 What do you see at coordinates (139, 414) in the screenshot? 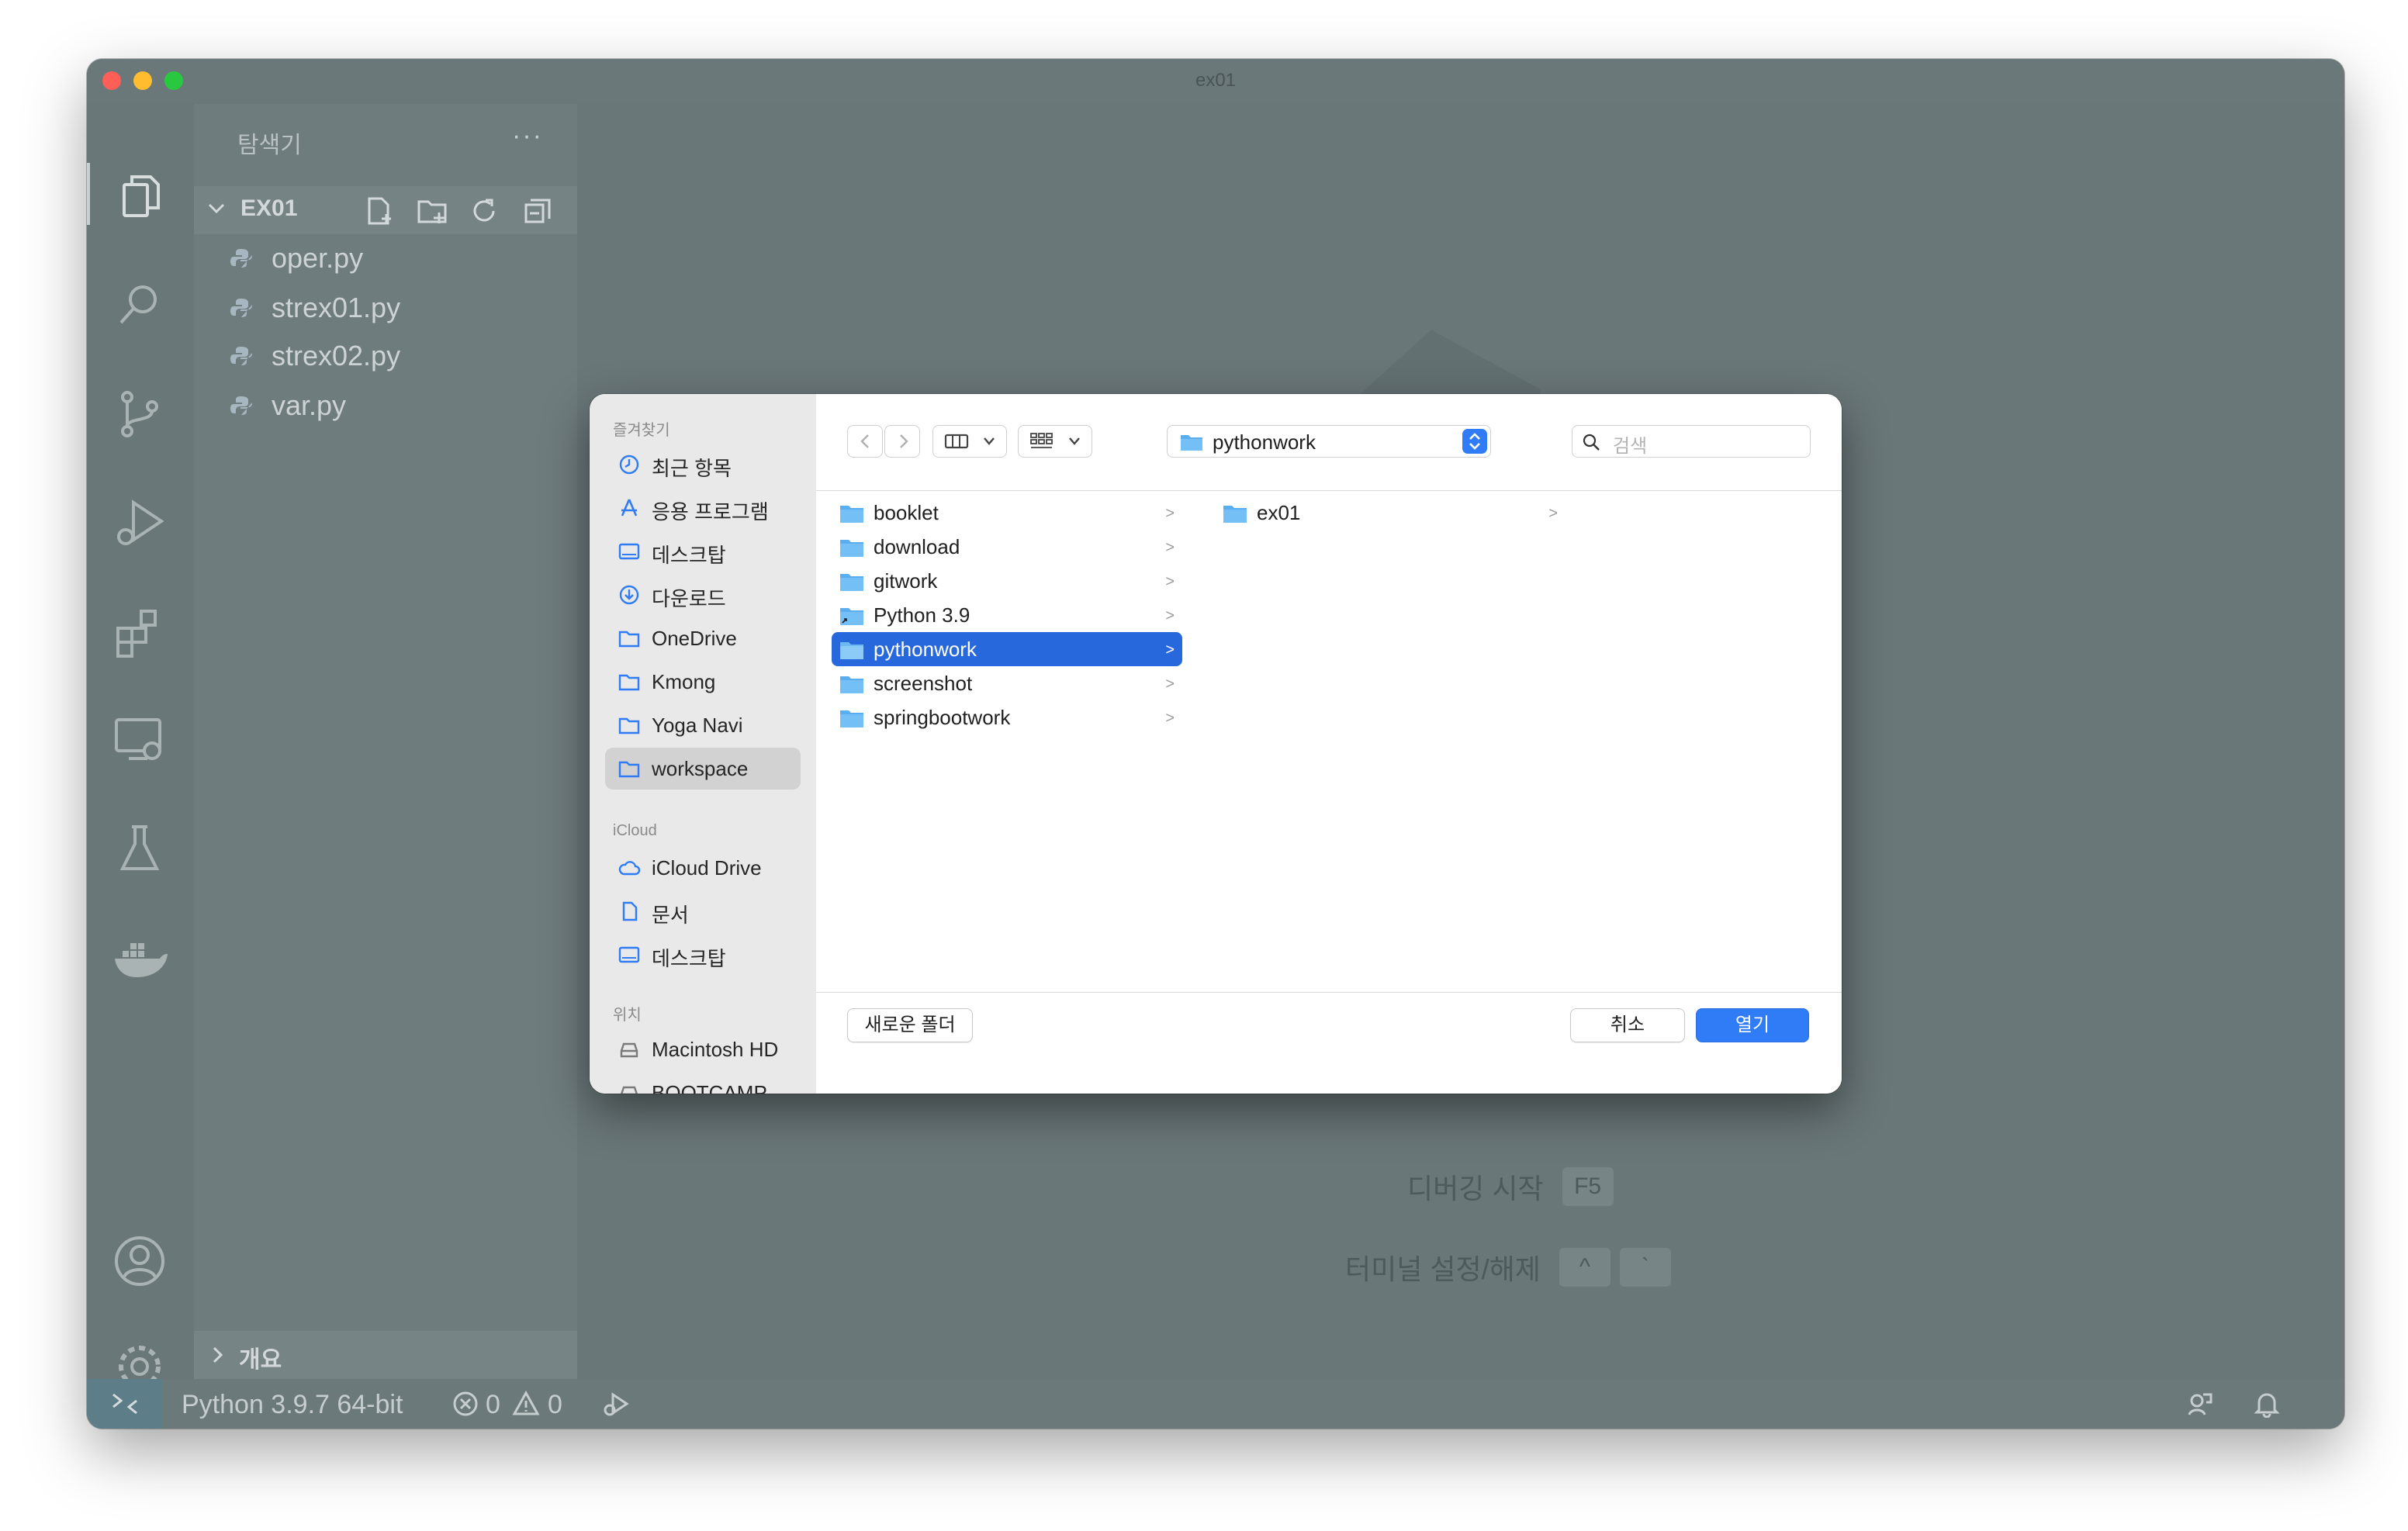
I see `source-control-icon` at bounding box center [139, 414].